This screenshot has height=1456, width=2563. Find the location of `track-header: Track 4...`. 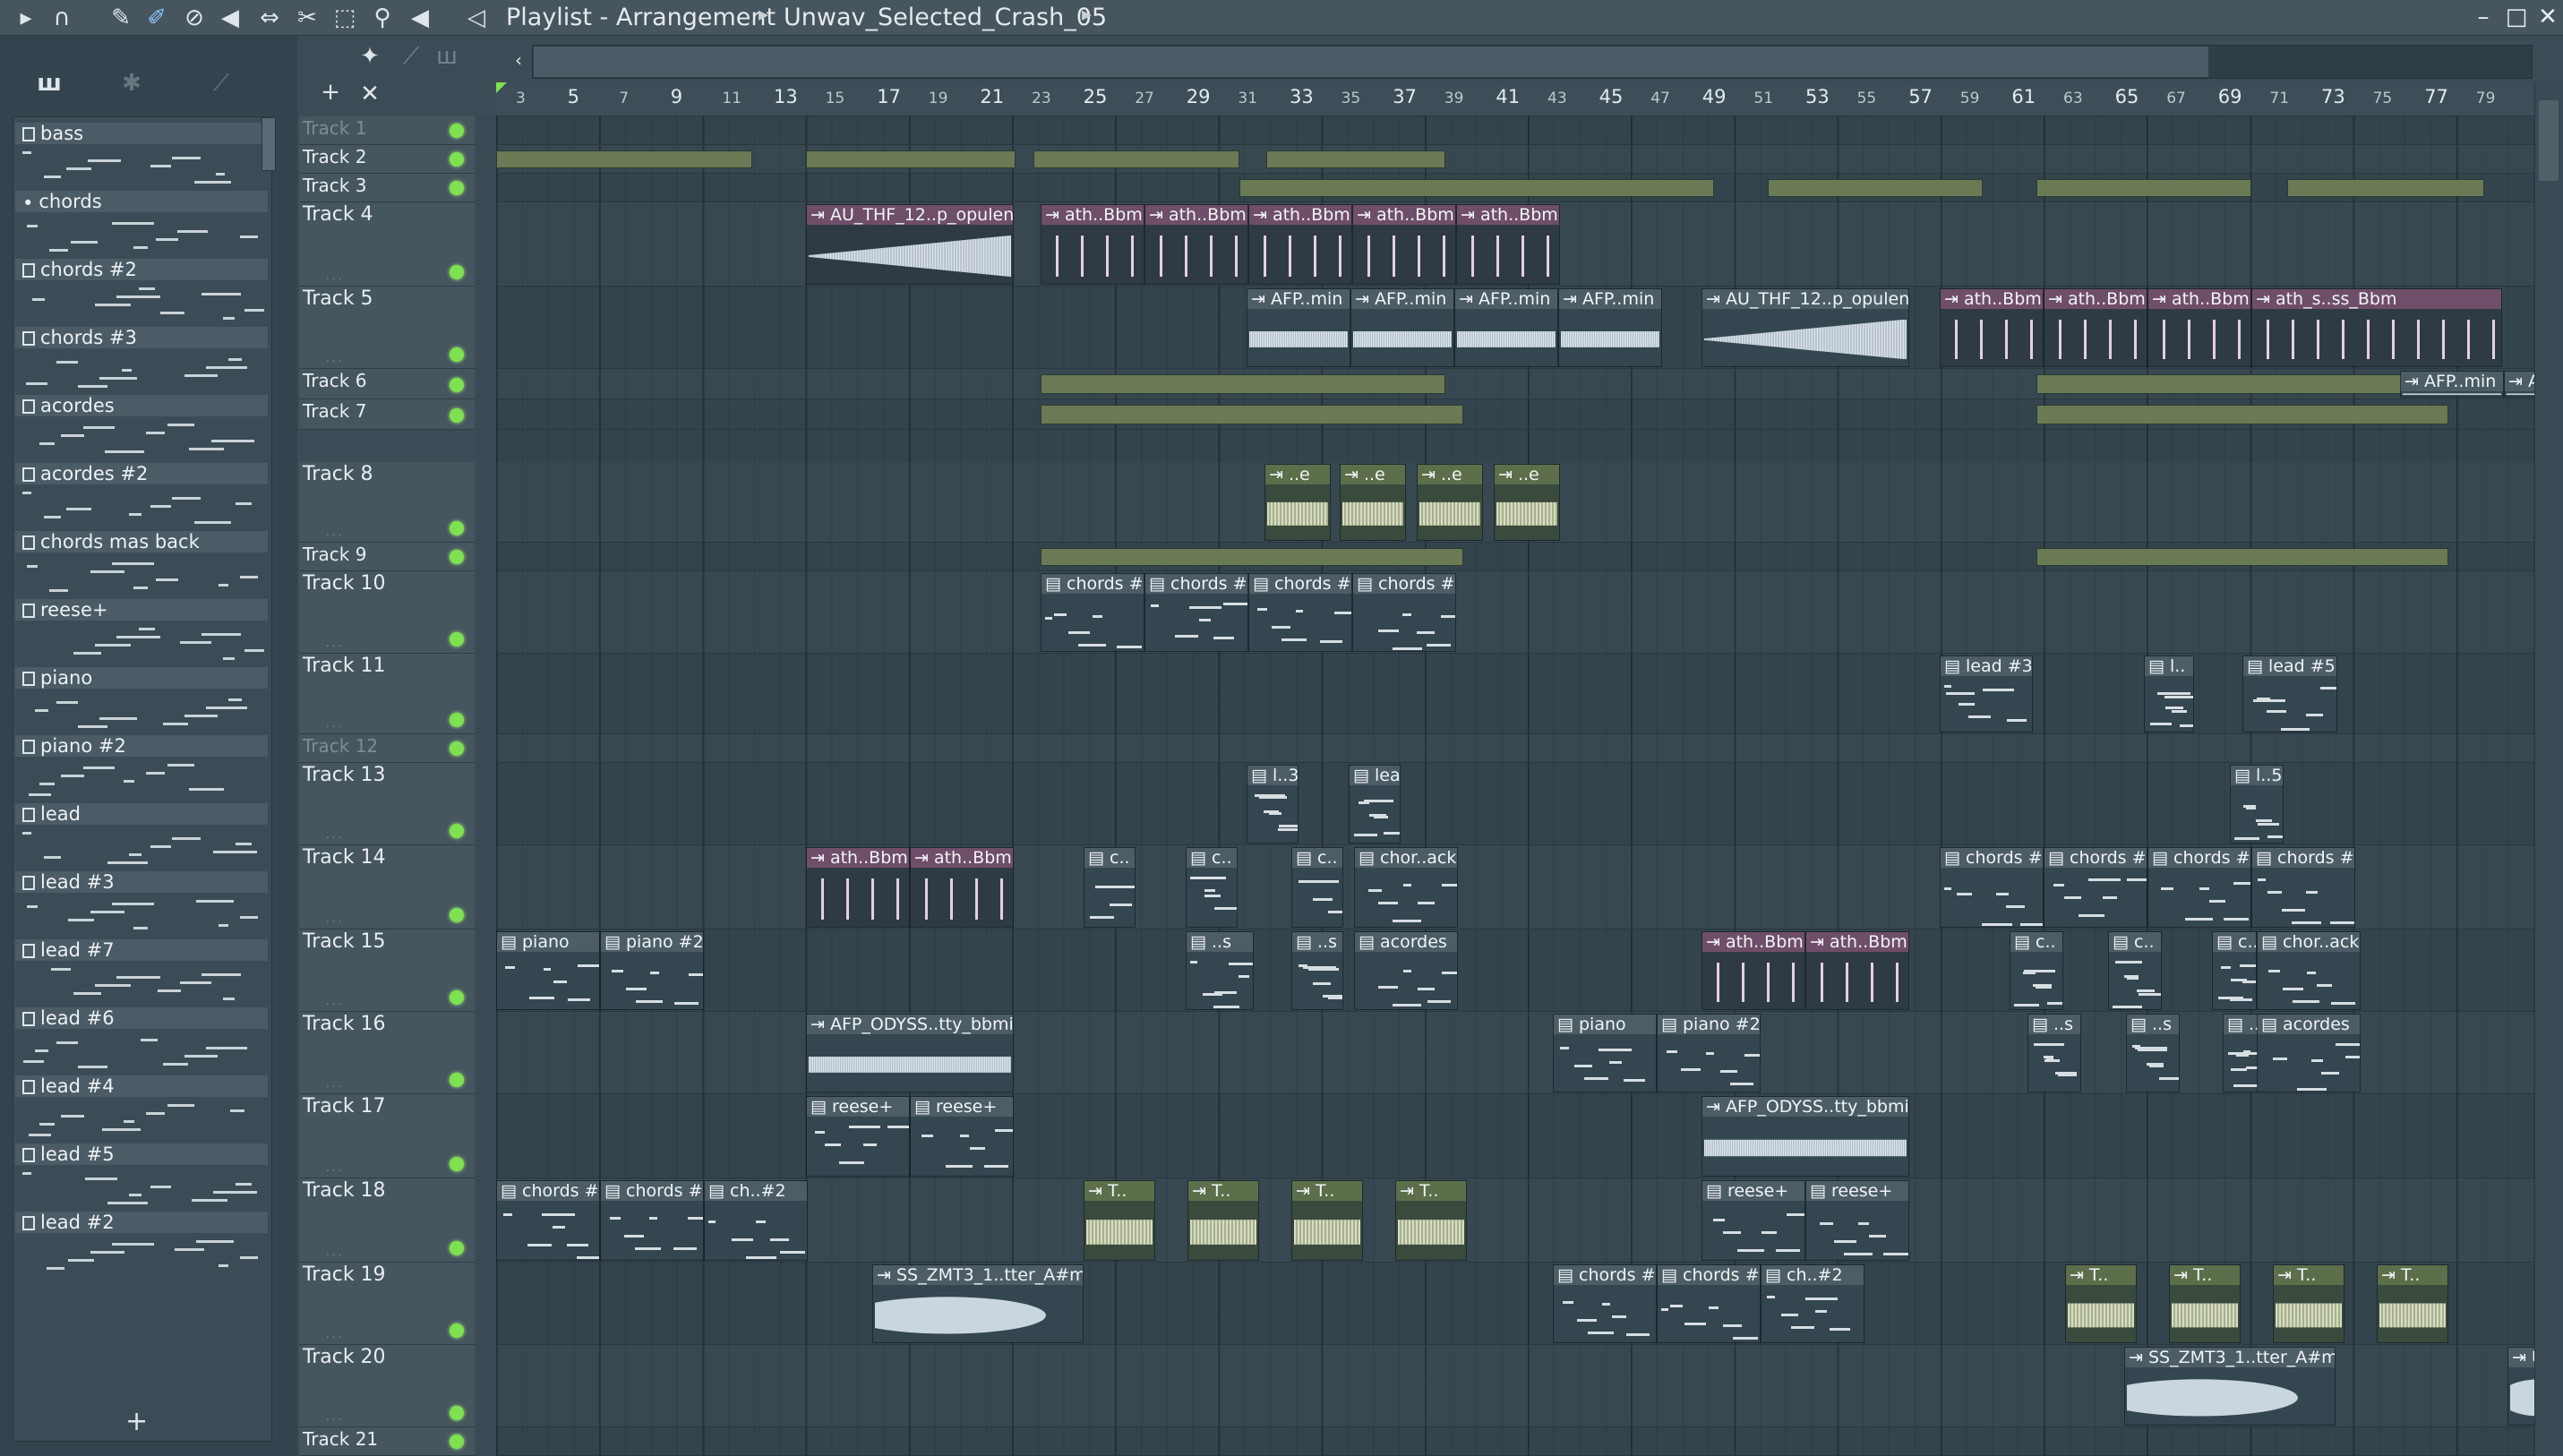

track-header: Track 4... is located at coordinates (387, 244).